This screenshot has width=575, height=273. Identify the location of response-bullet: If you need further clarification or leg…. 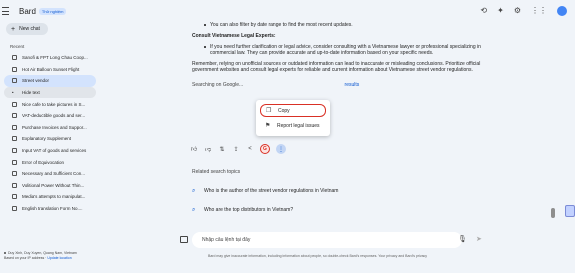
(337, 50).